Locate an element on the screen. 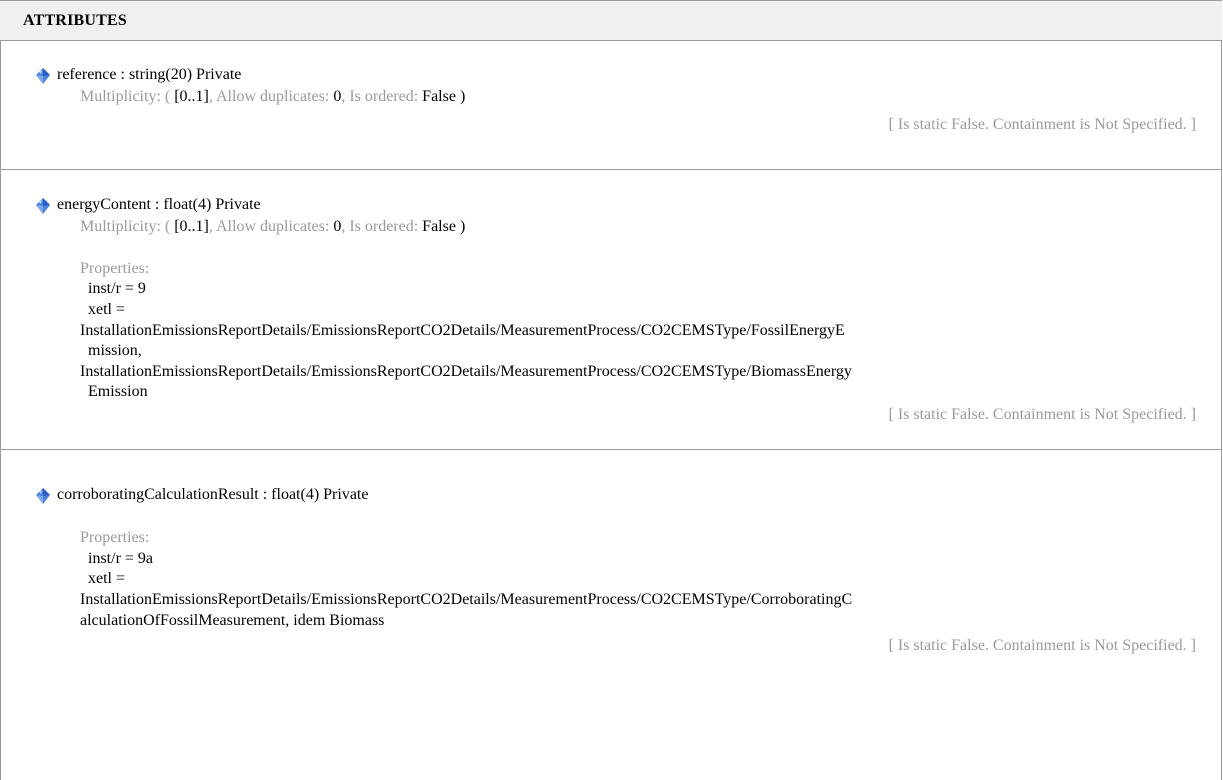  attributes-title: ATTRIBUTES is located at coordinates (75, 20).